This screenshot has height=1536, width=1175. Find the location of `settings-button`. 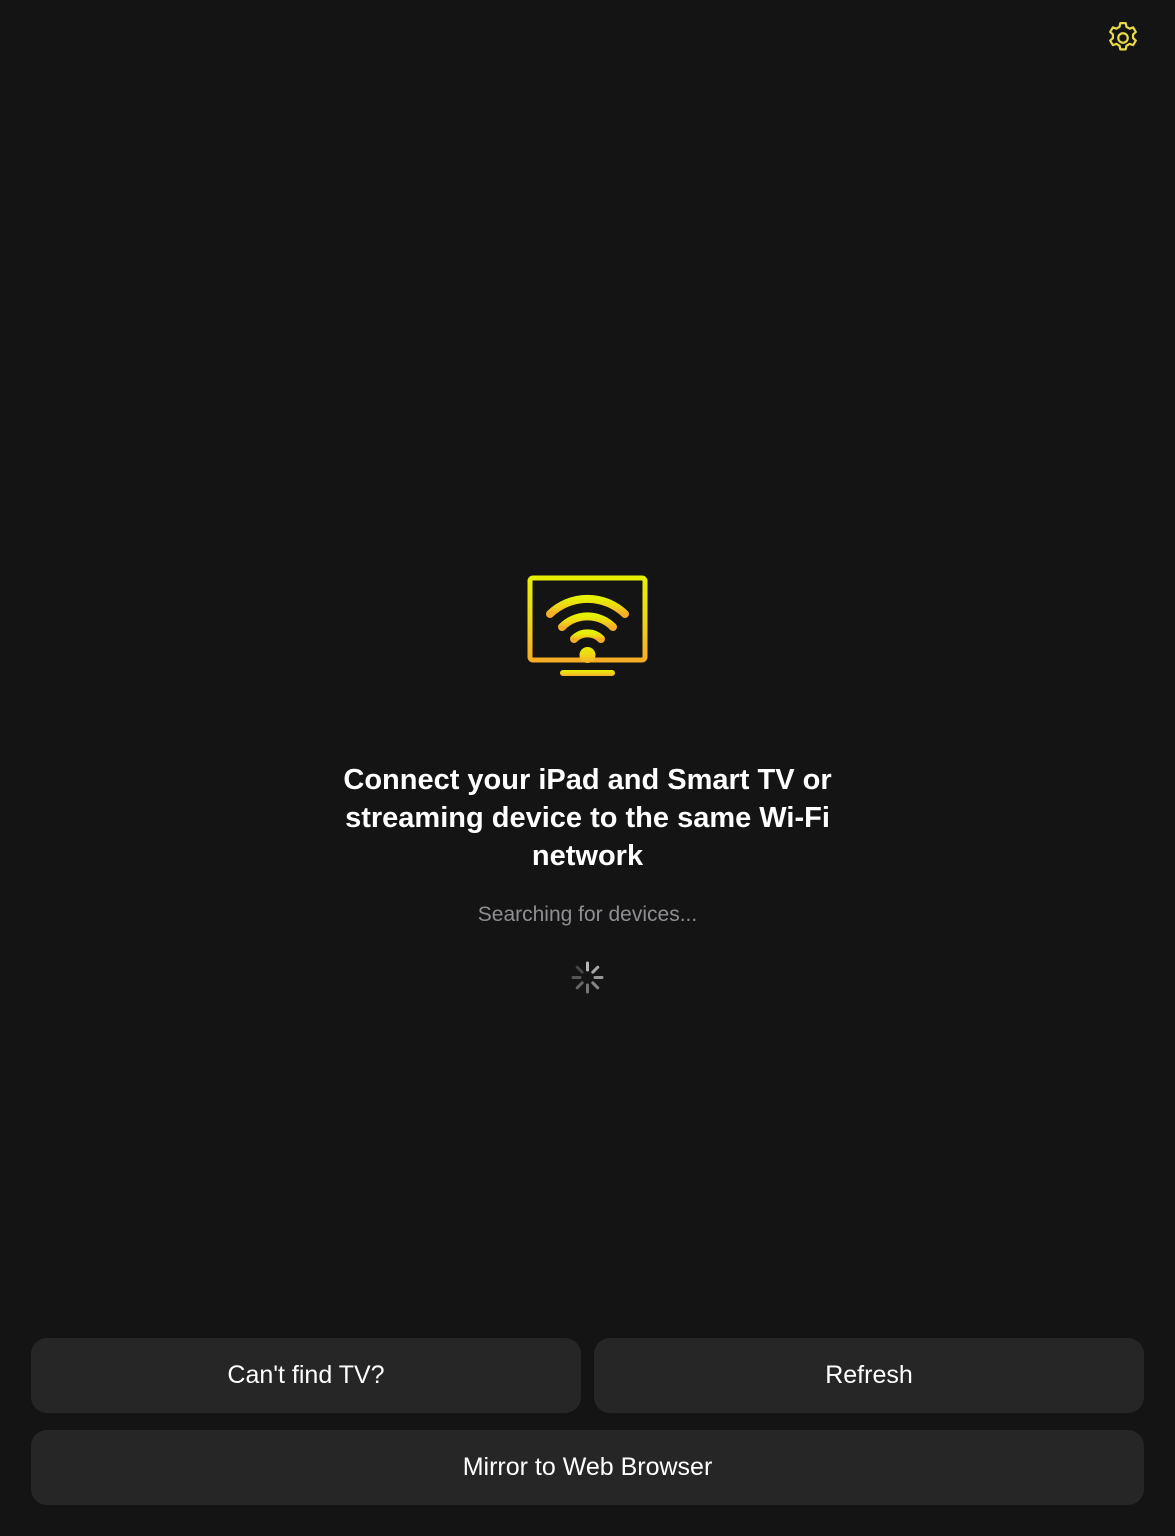

settings-button is located at coordinates (1123, 38).